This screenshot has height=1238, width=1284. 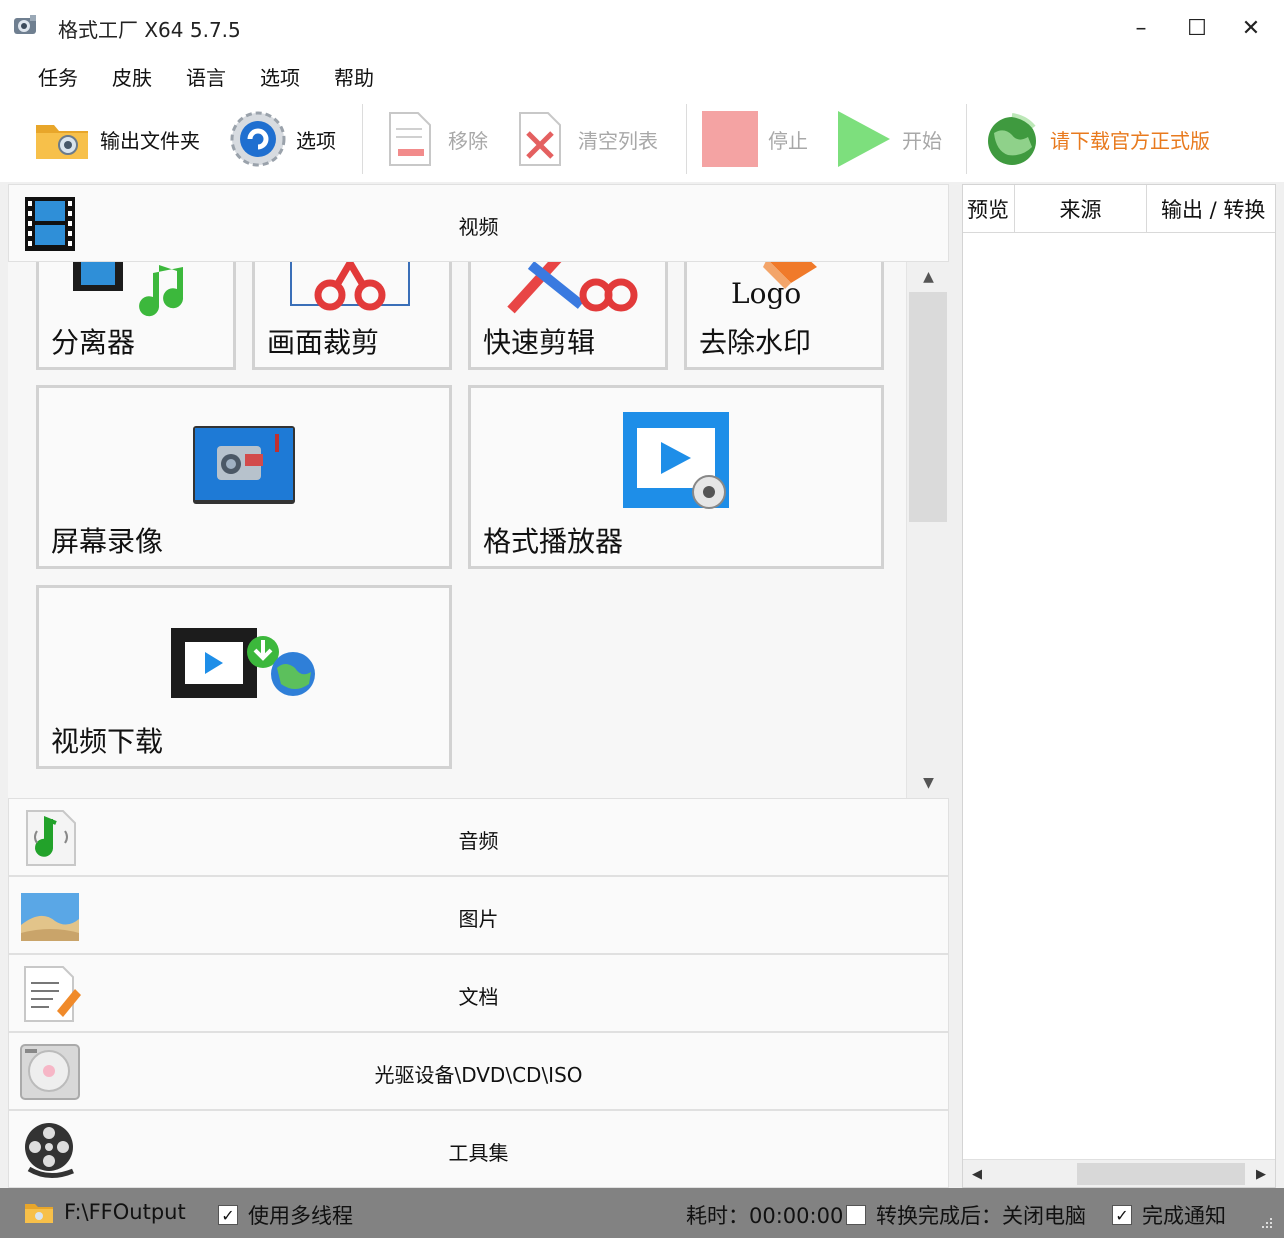 I want to click on output-path-text: F:\FFOutput, so click(x=125, y=1212).